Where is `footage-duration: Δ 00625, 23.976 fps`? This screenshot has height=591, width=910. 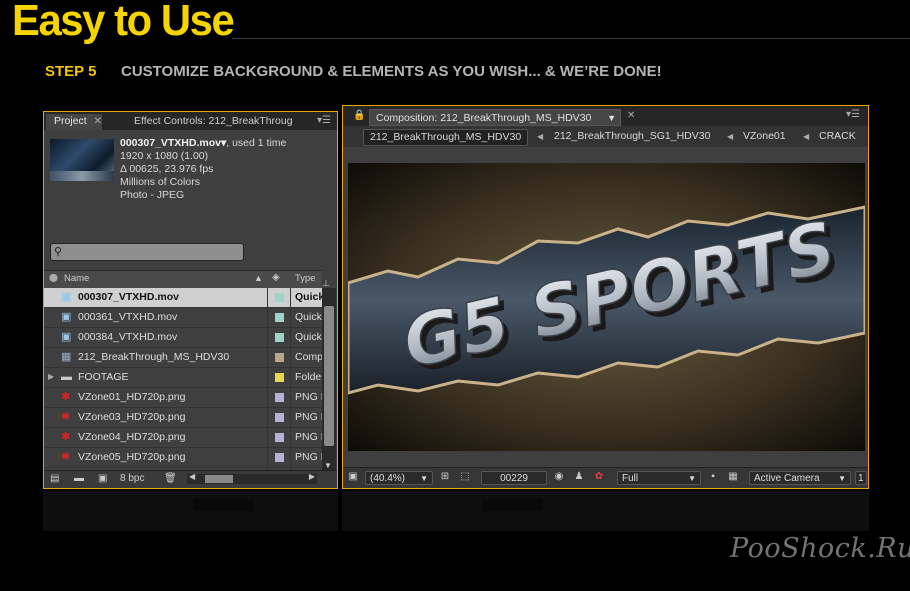 footage-duration: Δ 00625, 23.976 fps is located at coordinates (167, 169).